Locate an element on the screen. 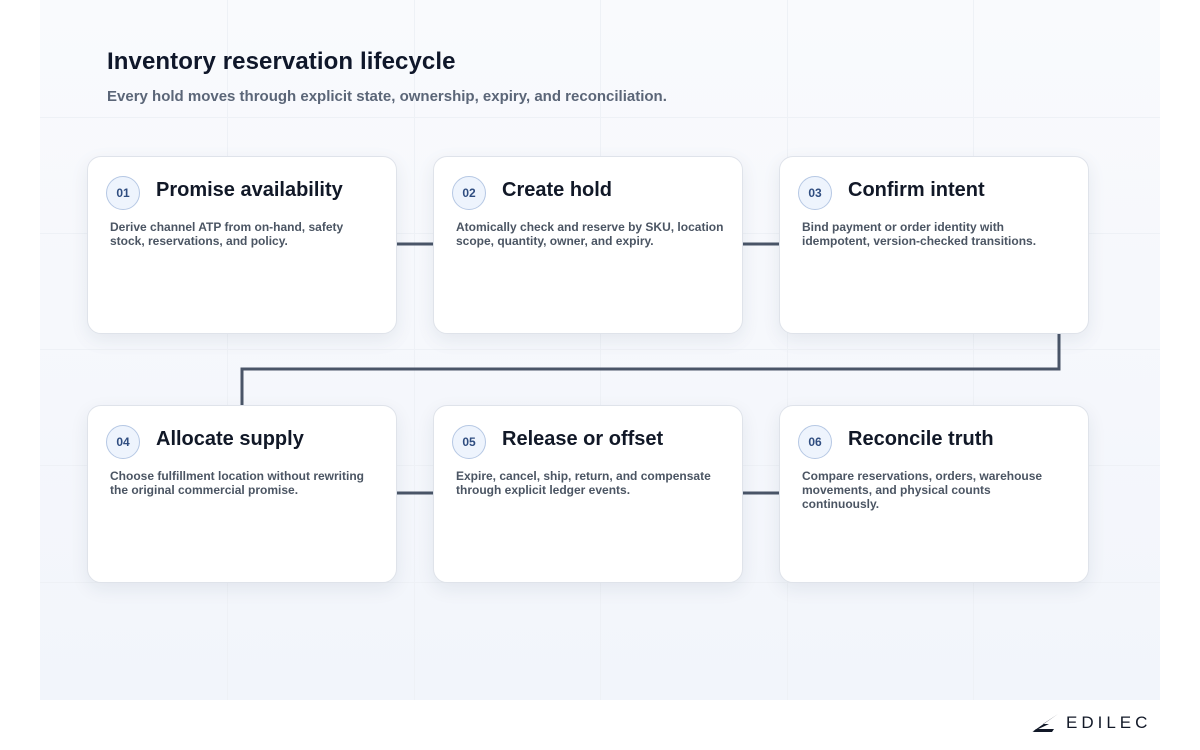 Image resolution: width=1200 pixels, height=750 pixels. step-title: Release or offset is located at coordinates (583, 439).